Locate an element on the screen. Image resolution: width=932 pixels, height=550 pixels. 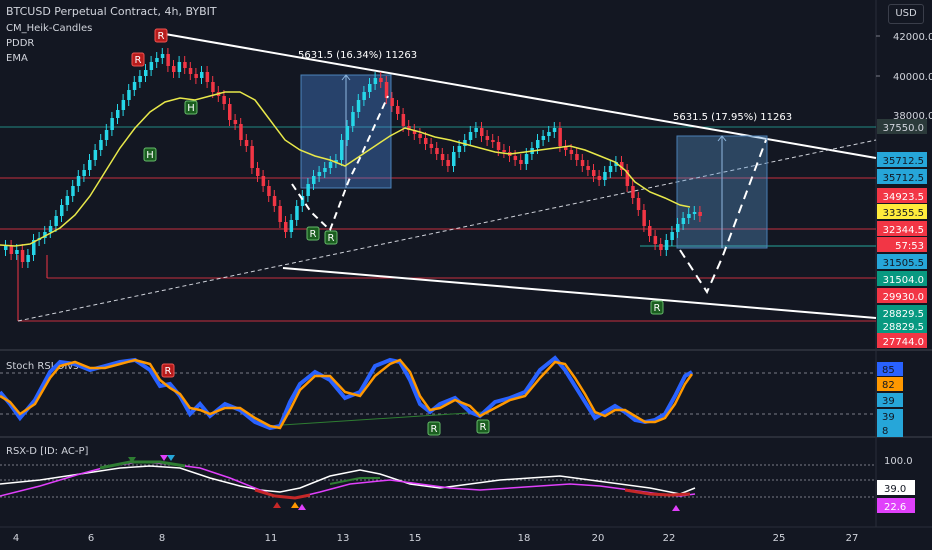
price-label: 27744.0 is located at coordinates (903, 342).